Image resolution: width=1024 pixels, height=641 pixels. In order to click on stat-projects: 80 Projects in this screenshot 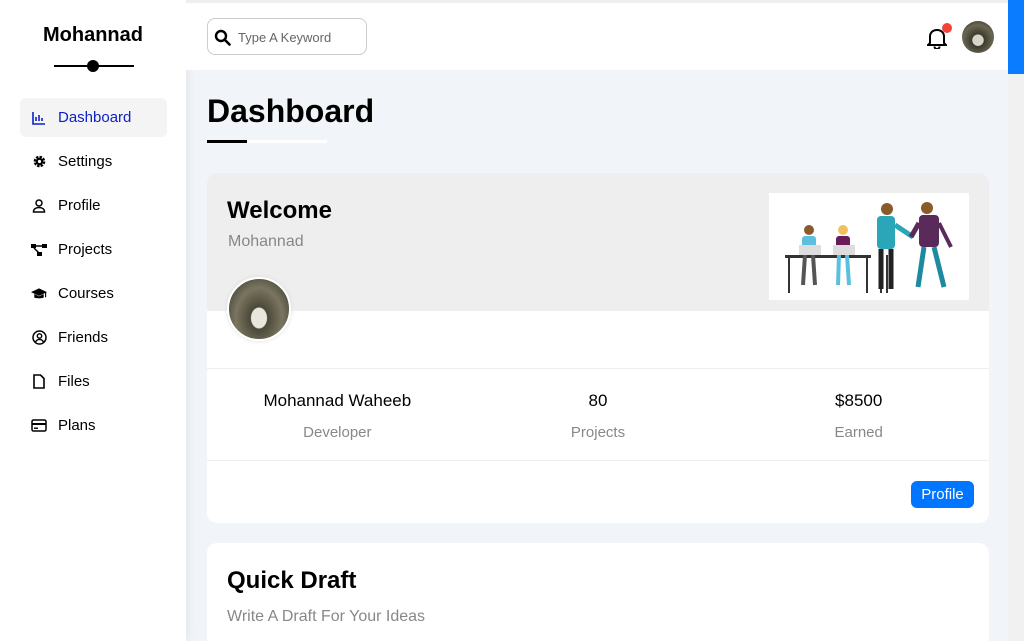, I will do `click(598, 414)`.